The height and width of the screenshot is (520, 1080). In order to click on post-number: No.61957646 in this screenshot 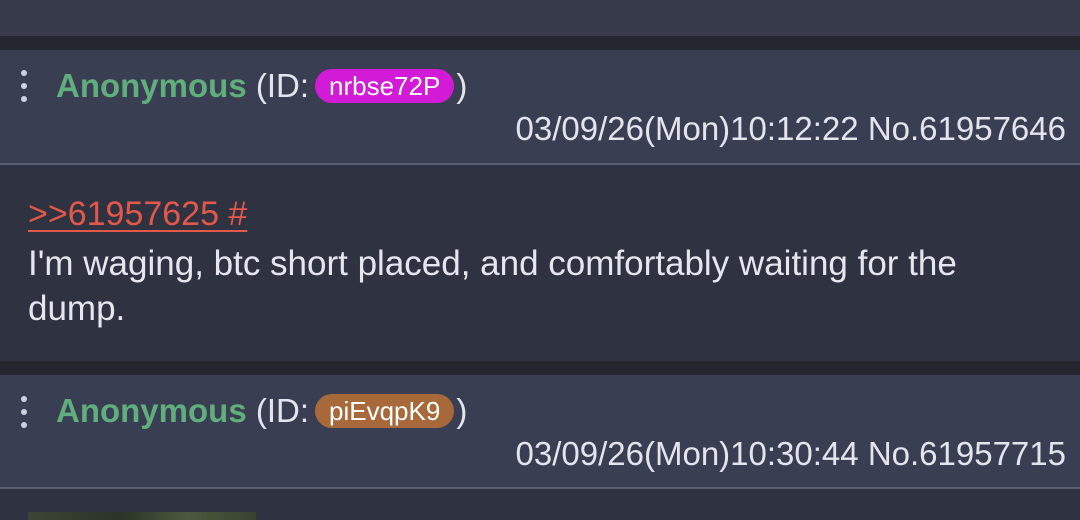, I will do `click(967, 128)`.